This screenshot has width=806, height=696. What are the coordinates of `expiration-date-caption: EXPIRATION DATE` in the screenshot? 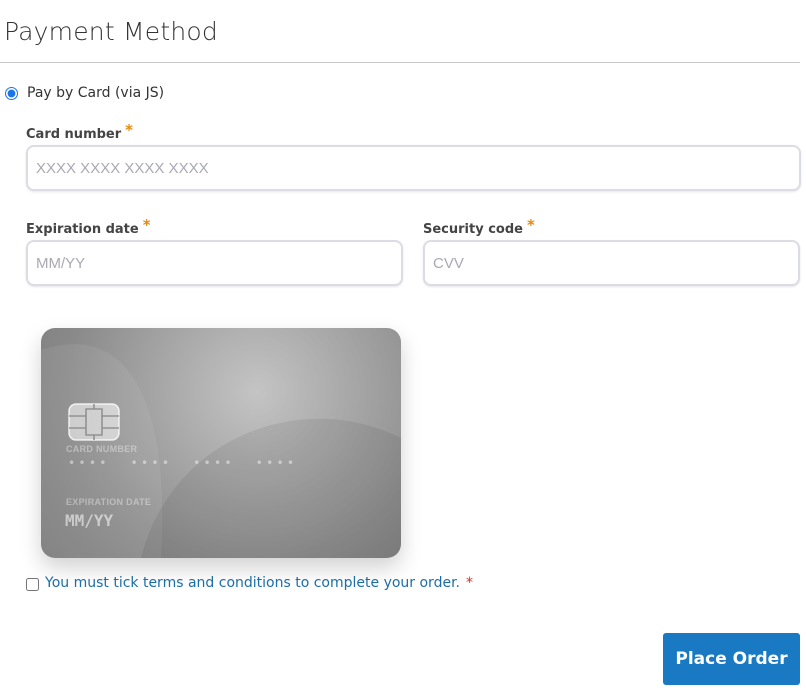 It's located at (109, 502).